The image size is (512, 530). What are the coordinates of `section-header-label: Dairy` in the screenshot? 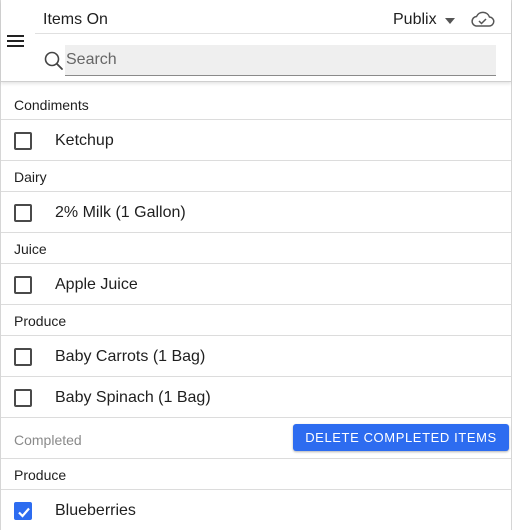 It's located at (30, 177).